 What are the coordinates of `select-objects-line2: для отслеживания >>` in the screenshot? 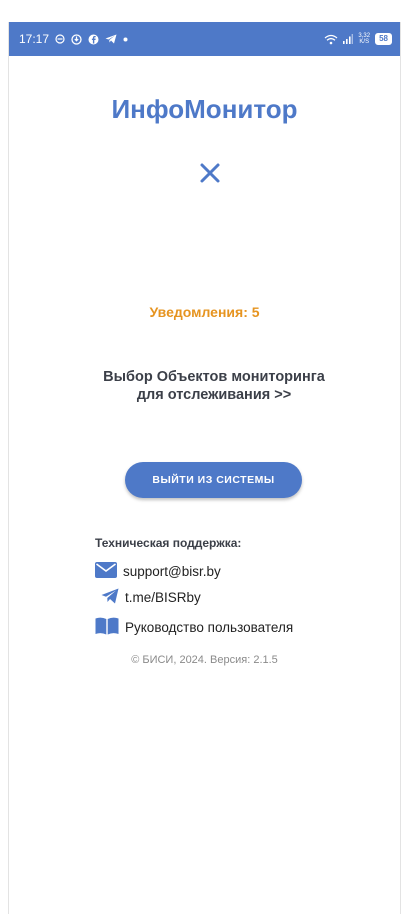 It's located at (214, 395).